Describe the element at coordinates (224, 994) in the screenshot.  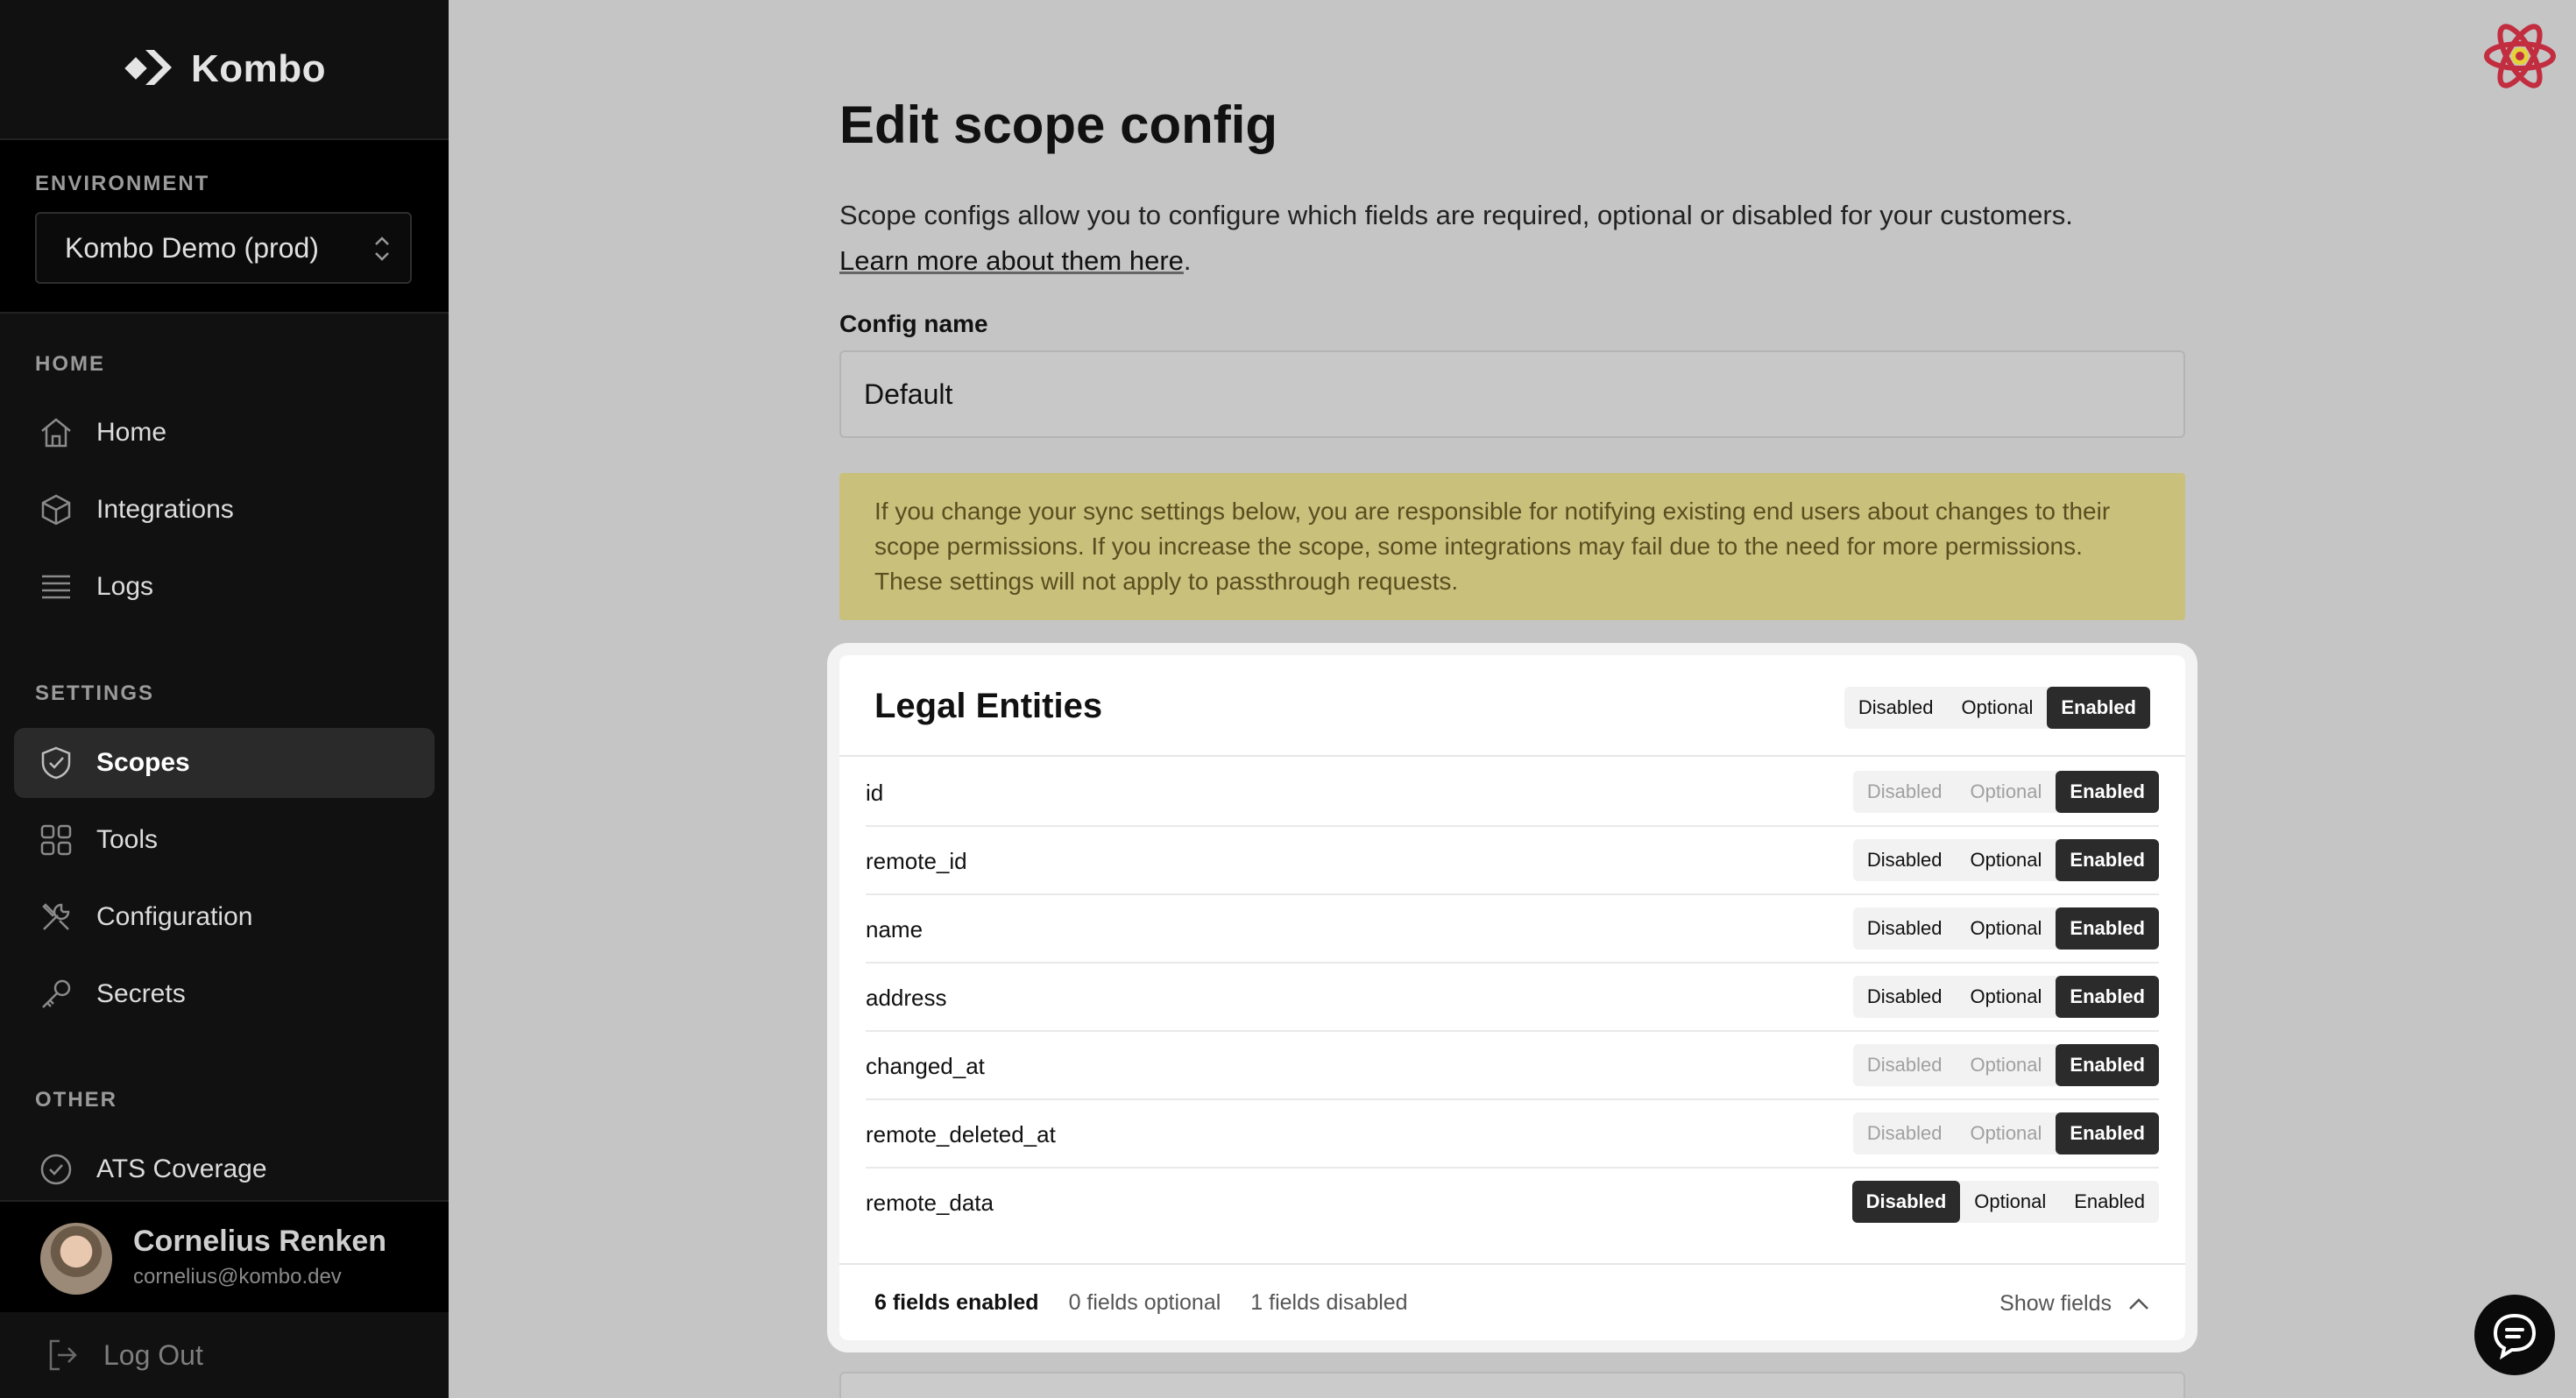
I see `sidebar-item-secrets: Secrets` at that location.